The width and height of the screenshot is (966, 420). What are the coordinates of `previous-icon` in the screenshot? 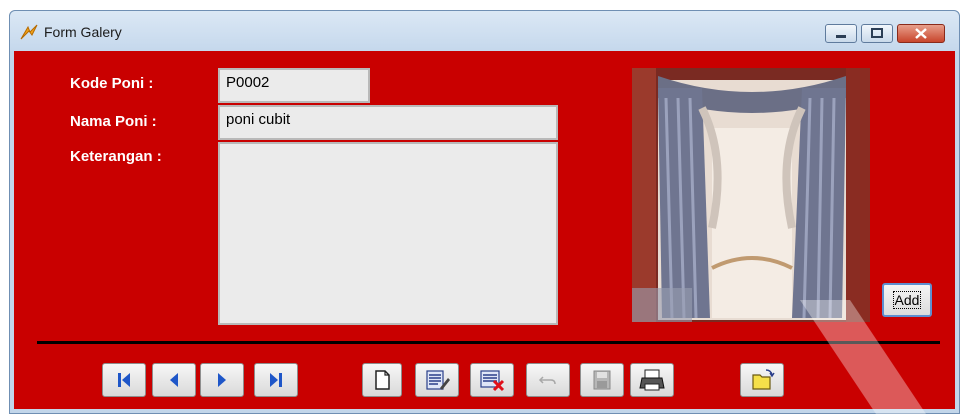 It's located at (174, 380).